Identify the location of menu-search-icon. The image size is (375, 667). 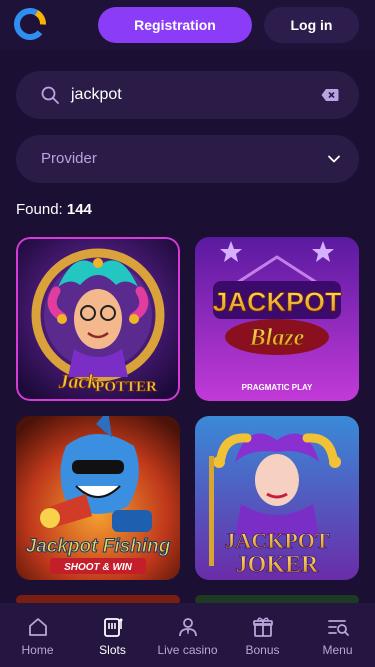
(338, 628).